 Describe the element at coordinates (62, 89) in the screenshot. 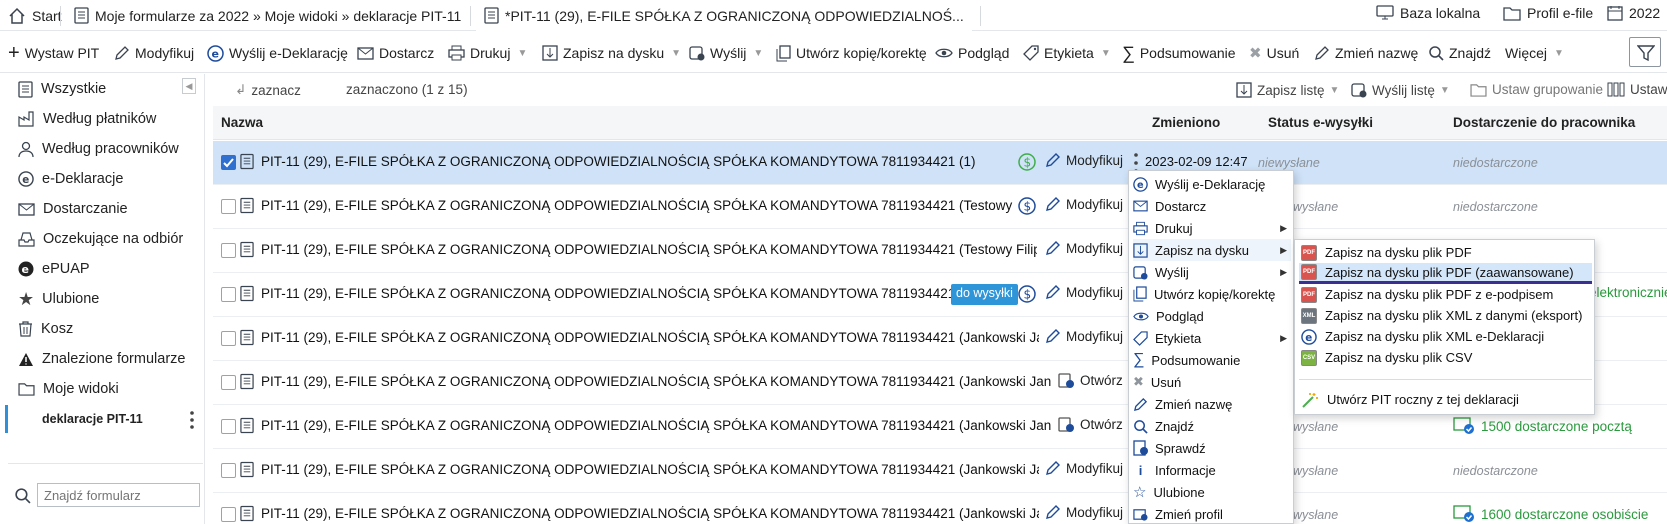

I see `sidebar-item-all: Wszystkie` at that location.